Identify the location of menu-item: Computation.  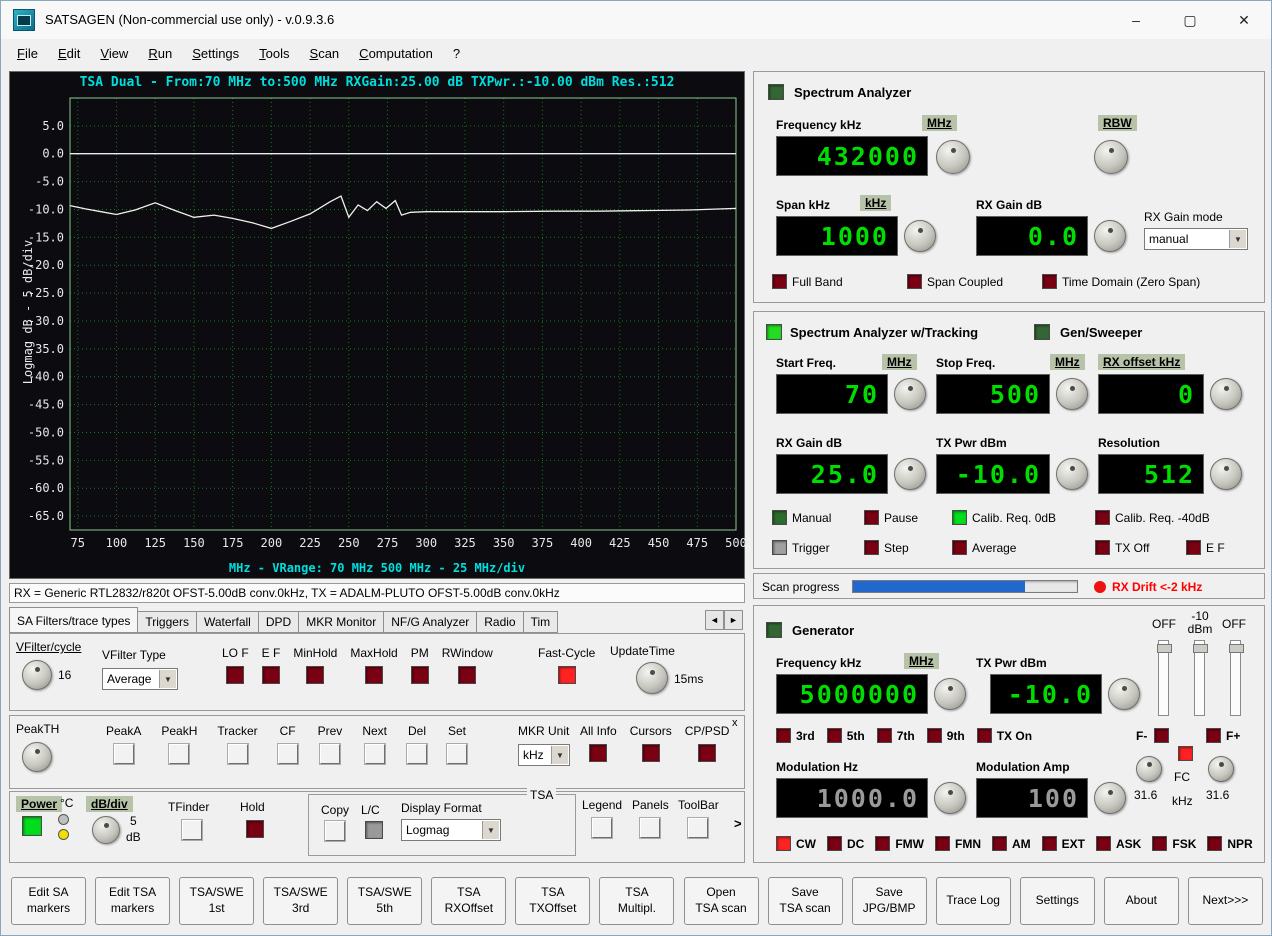
(396, 53).